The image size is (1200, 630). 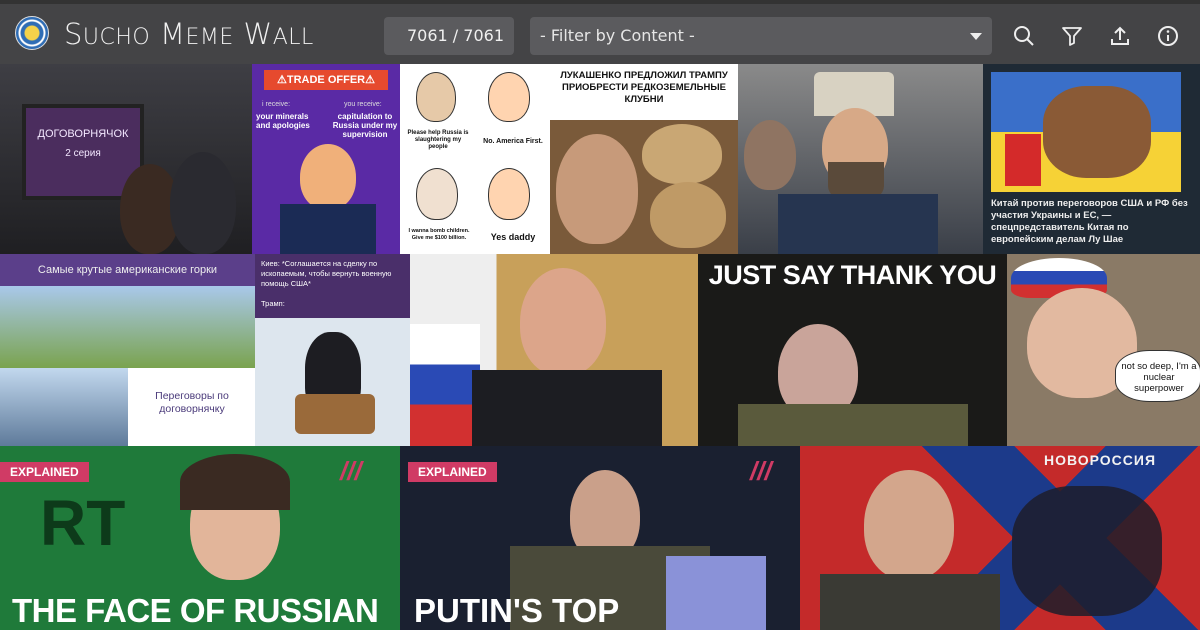 What do you see at coordinates (1120, 36) in the screenshot?
I see `upload-icon` at bounding box center [1120, 36].